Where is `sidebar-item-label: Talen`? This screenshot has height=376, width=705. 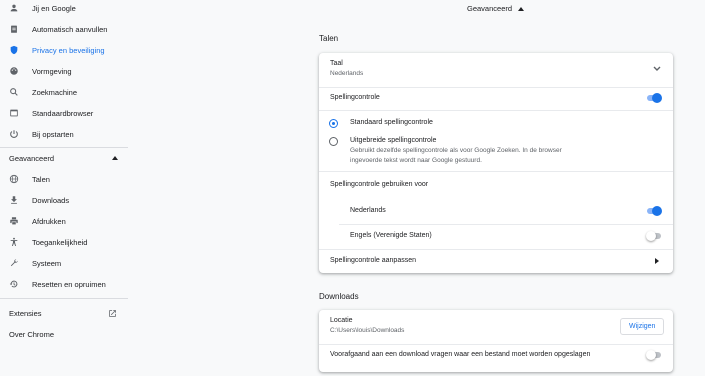
sidebar-item-label: Talen is located at coordinates (41, 179).